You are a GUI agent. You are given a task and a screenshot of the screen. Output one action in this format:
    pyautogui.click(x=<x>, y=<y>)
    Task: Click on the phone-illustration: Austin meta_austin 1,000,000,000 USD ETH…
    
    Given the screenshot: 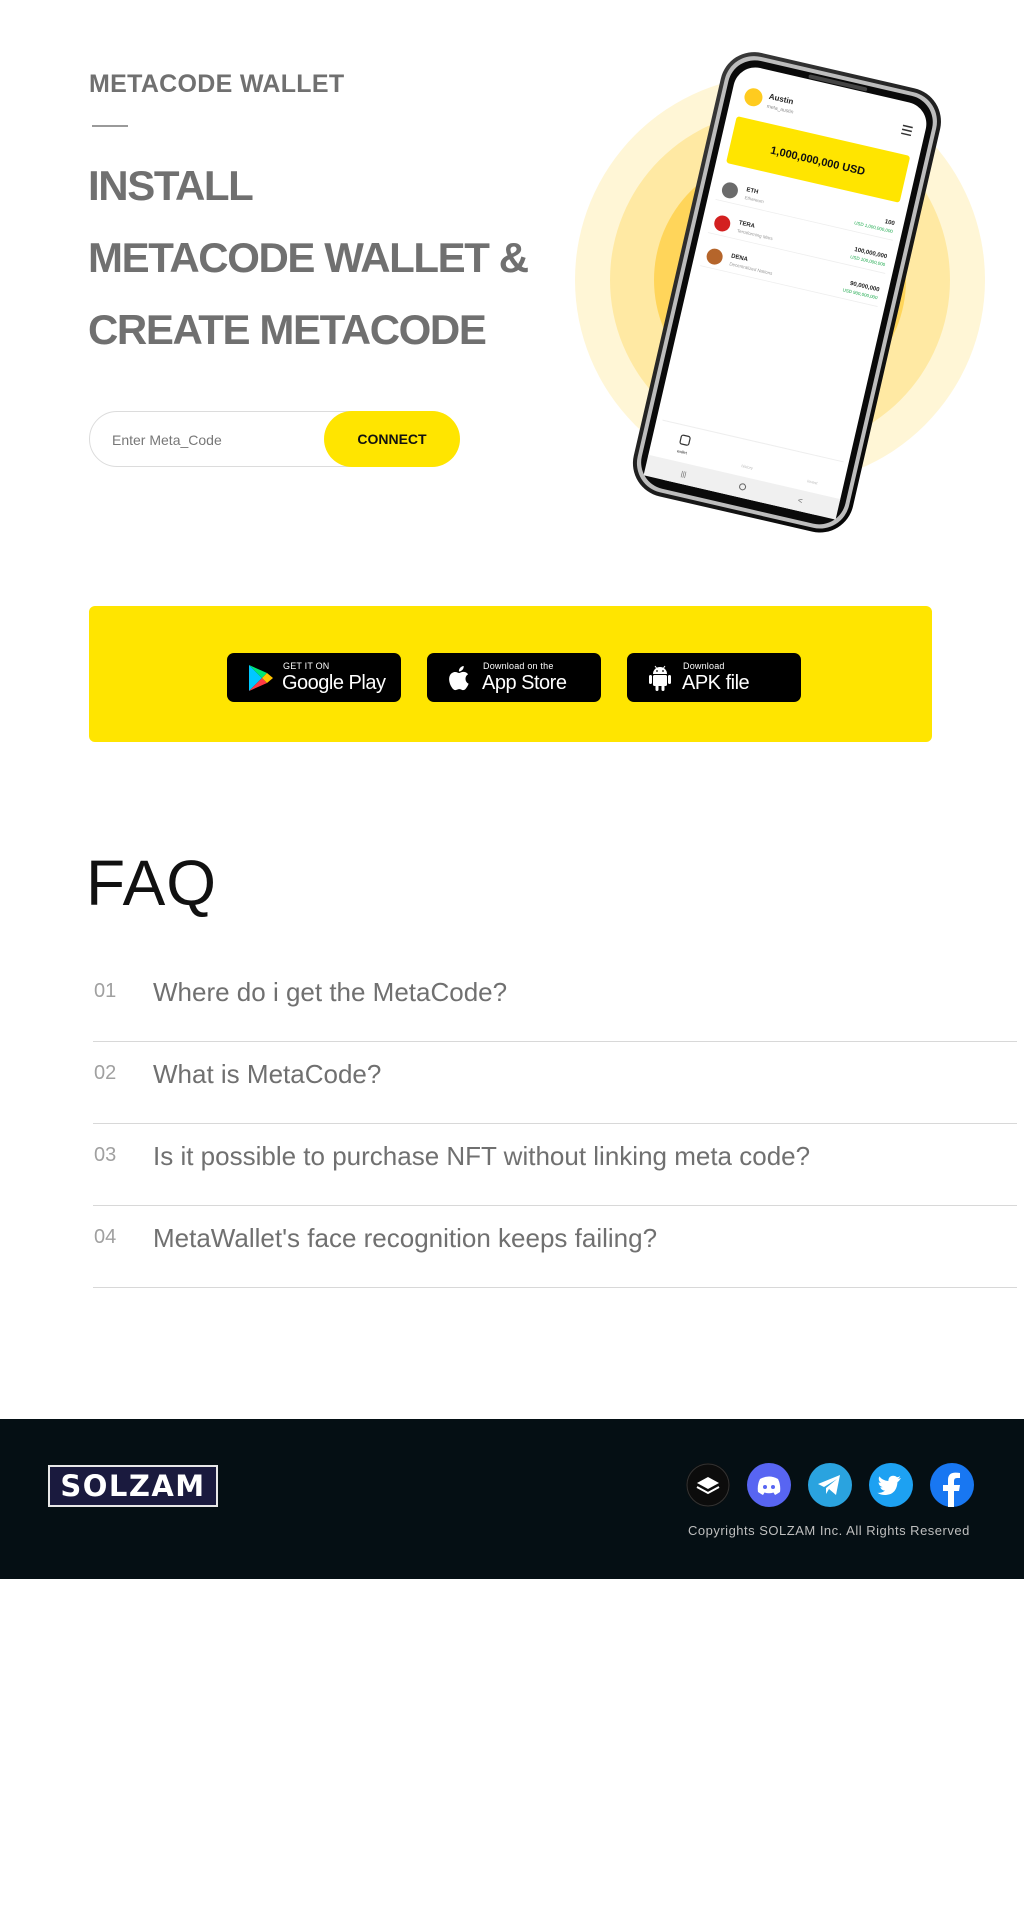 What is the action you would take?
    pyautogui.click(x=780, y=292)
    